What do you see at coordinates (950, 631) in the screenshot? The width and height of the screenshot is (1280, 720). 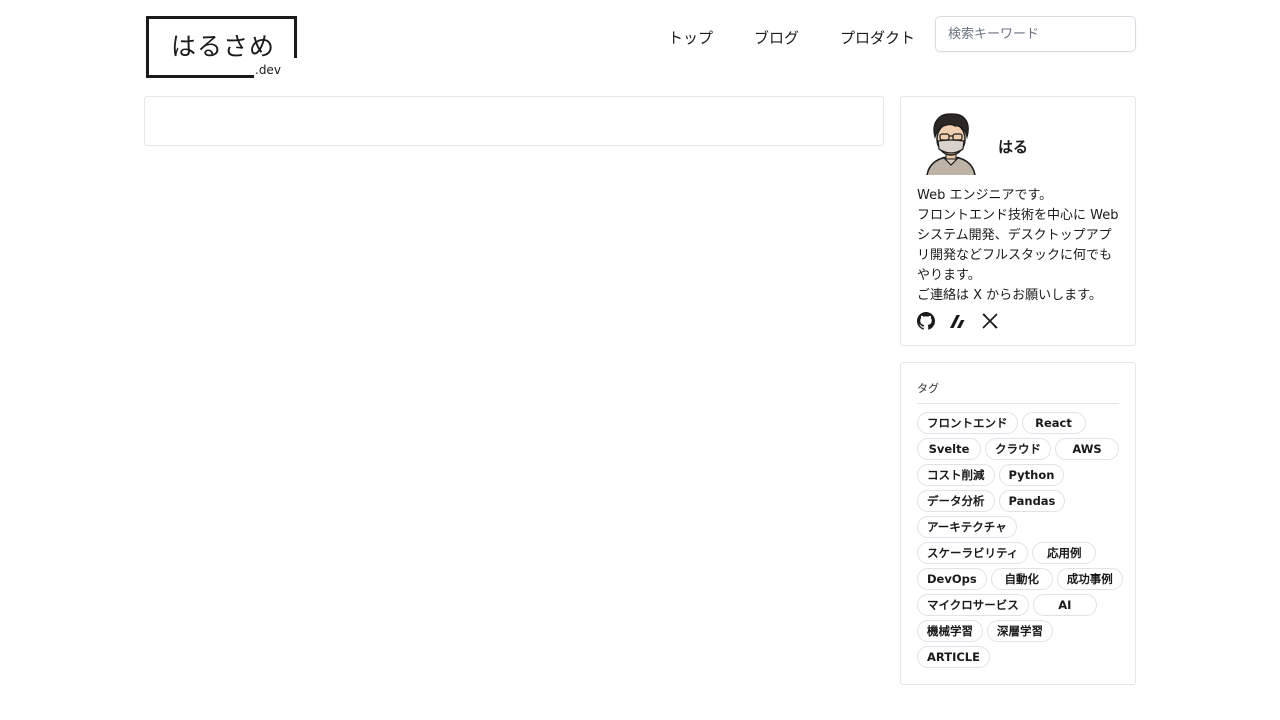 I see `tag-chip: 機械学習` at bounding box center [950, 631].